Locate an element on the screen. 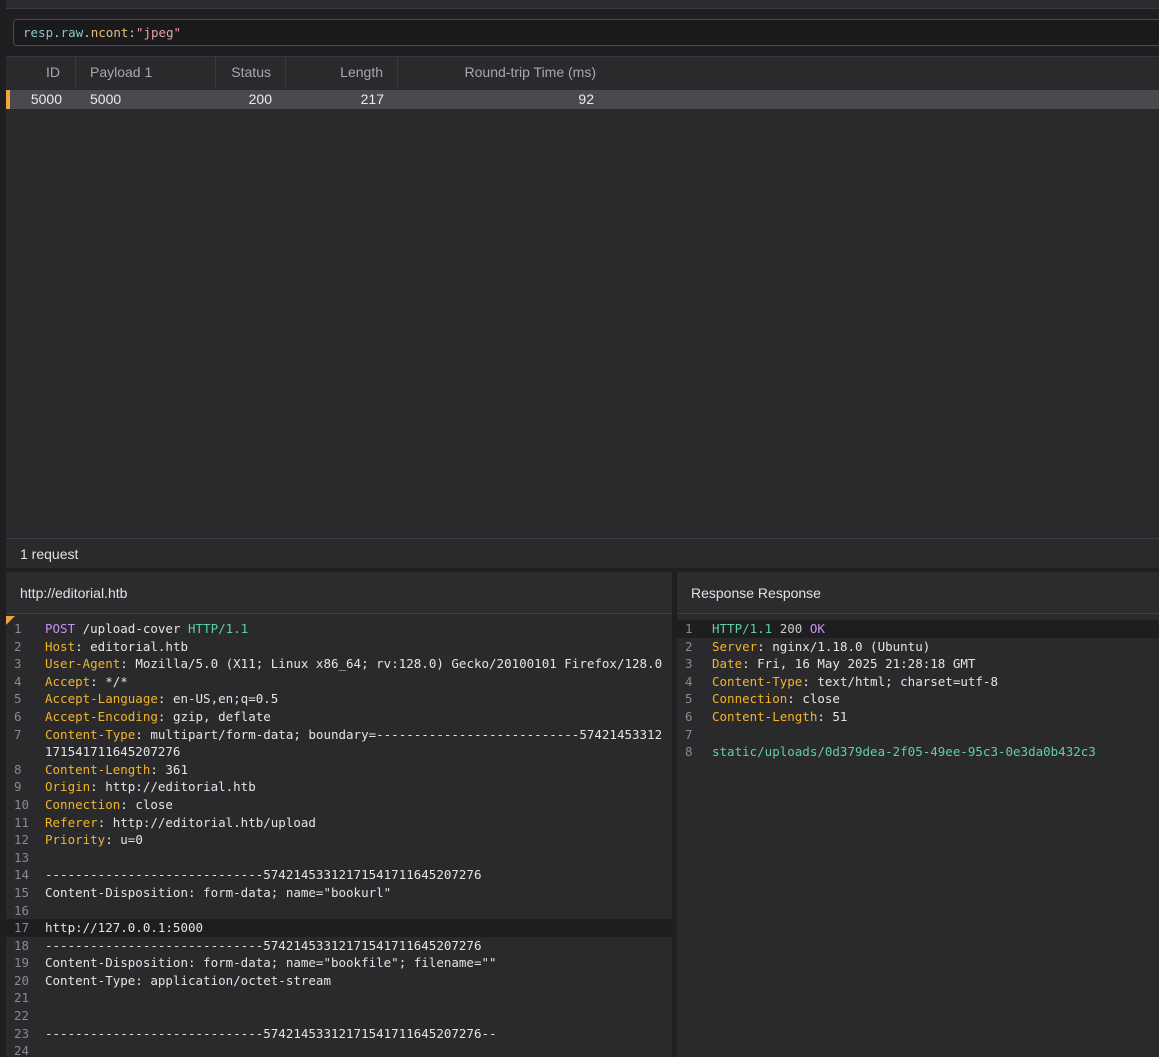 The height and width of the screenshot is (1057, 1159). code-line: 4 Content-Type: text/html; charset=utf-8 is located at coordinates (918, 682).